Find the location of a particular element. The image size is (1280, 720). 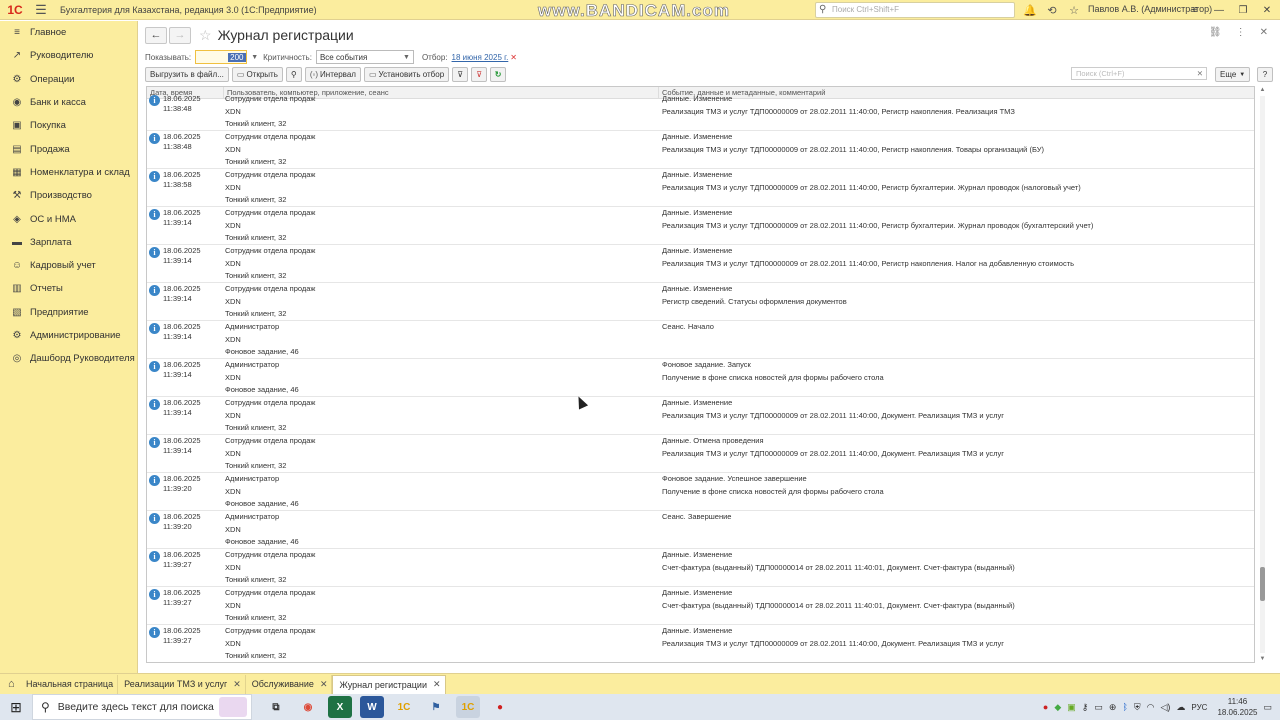

tab-start-page: Начальная страница is located at coordinates (70, 684).